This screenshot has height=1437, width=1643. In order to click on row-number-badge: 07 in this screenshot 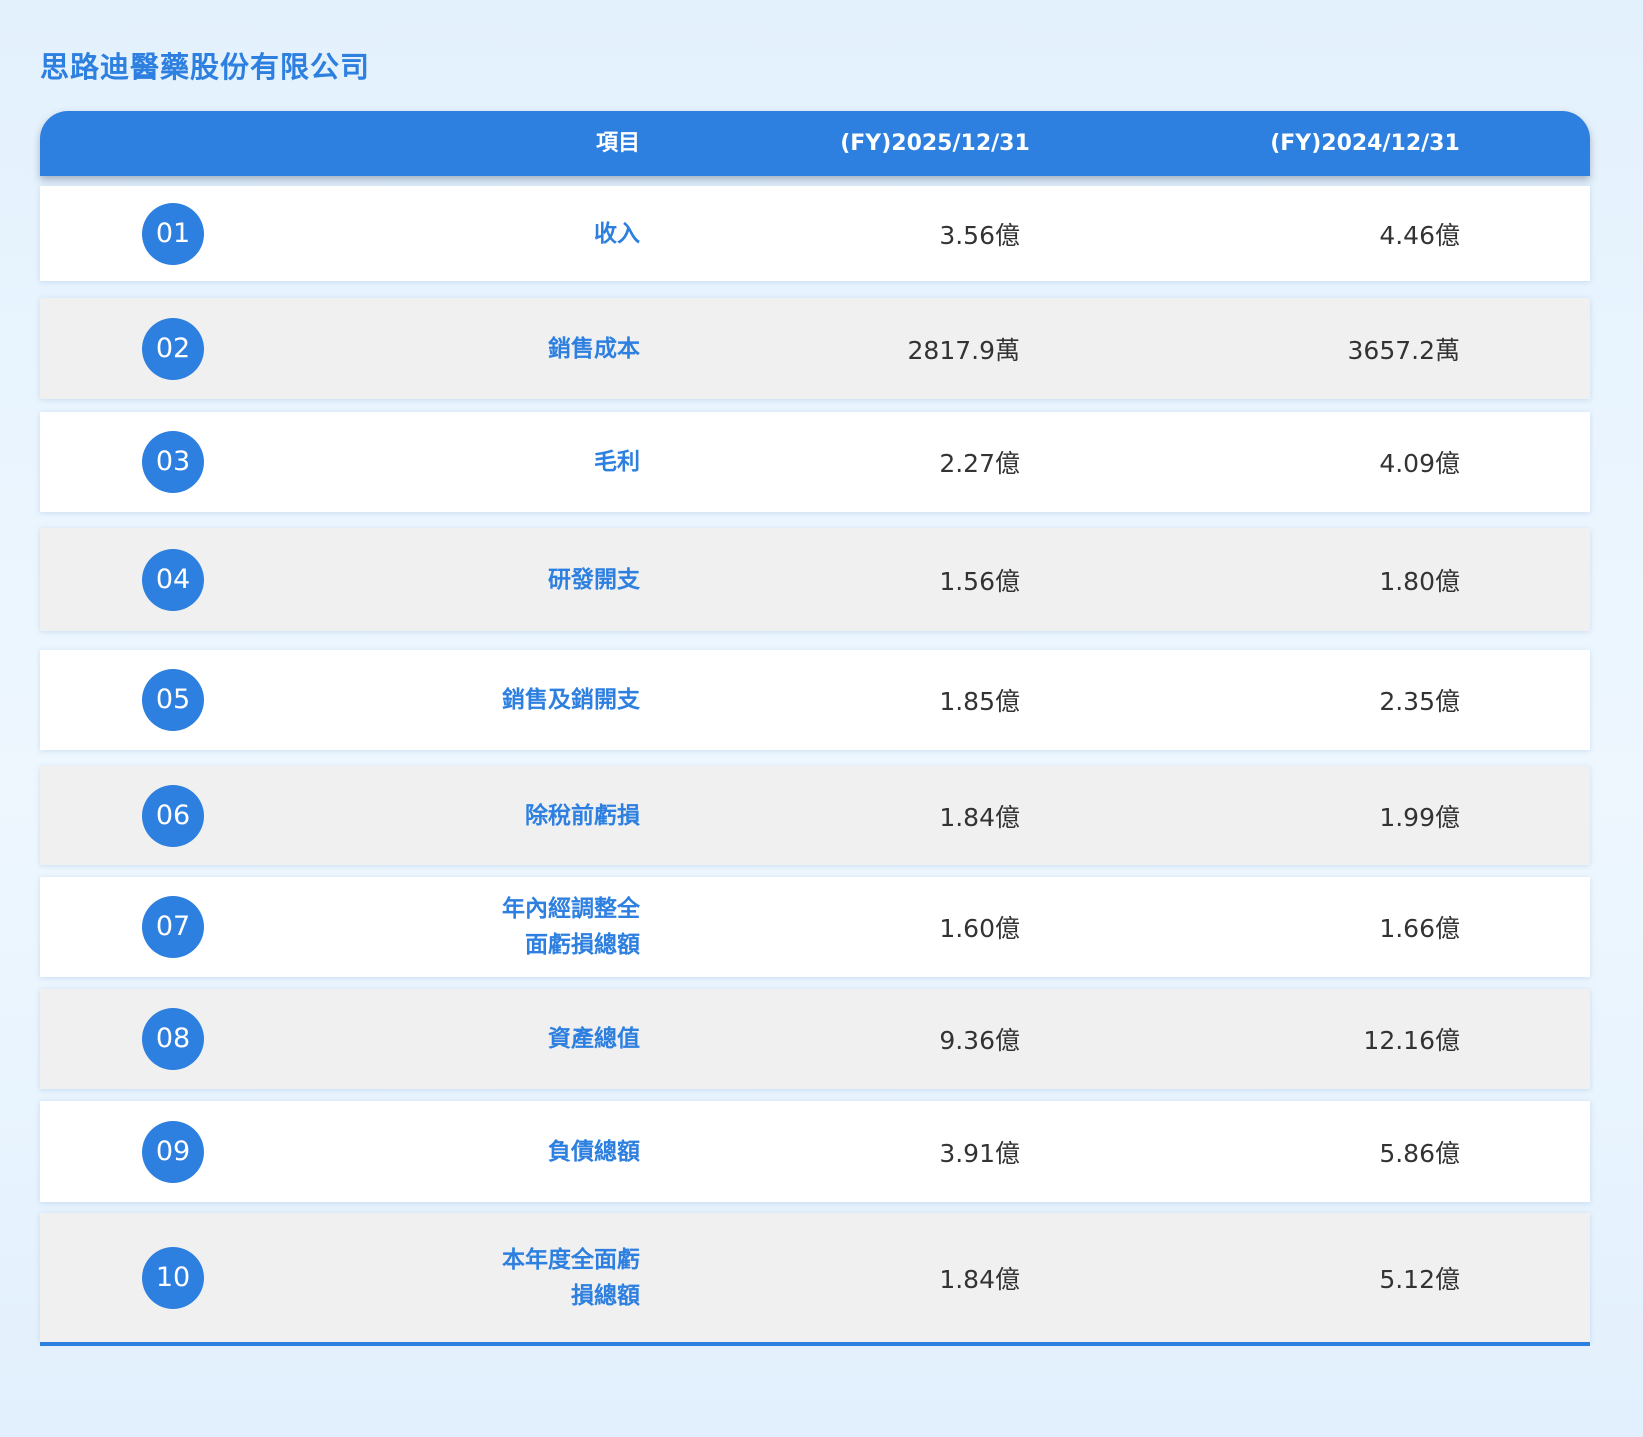, I will do `click(173, 927)`.